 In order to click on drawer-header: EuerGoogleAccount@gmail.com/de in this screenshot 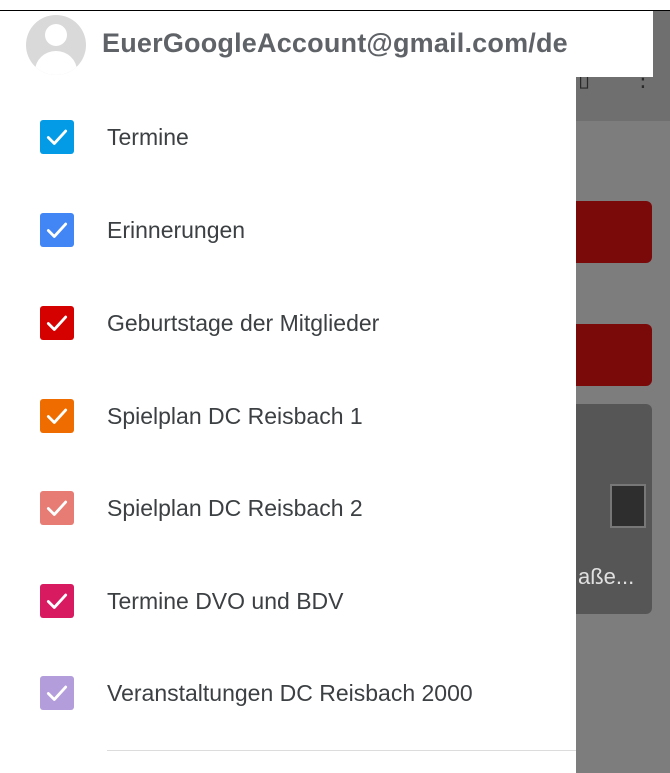, I will do `click(326, 44)`.